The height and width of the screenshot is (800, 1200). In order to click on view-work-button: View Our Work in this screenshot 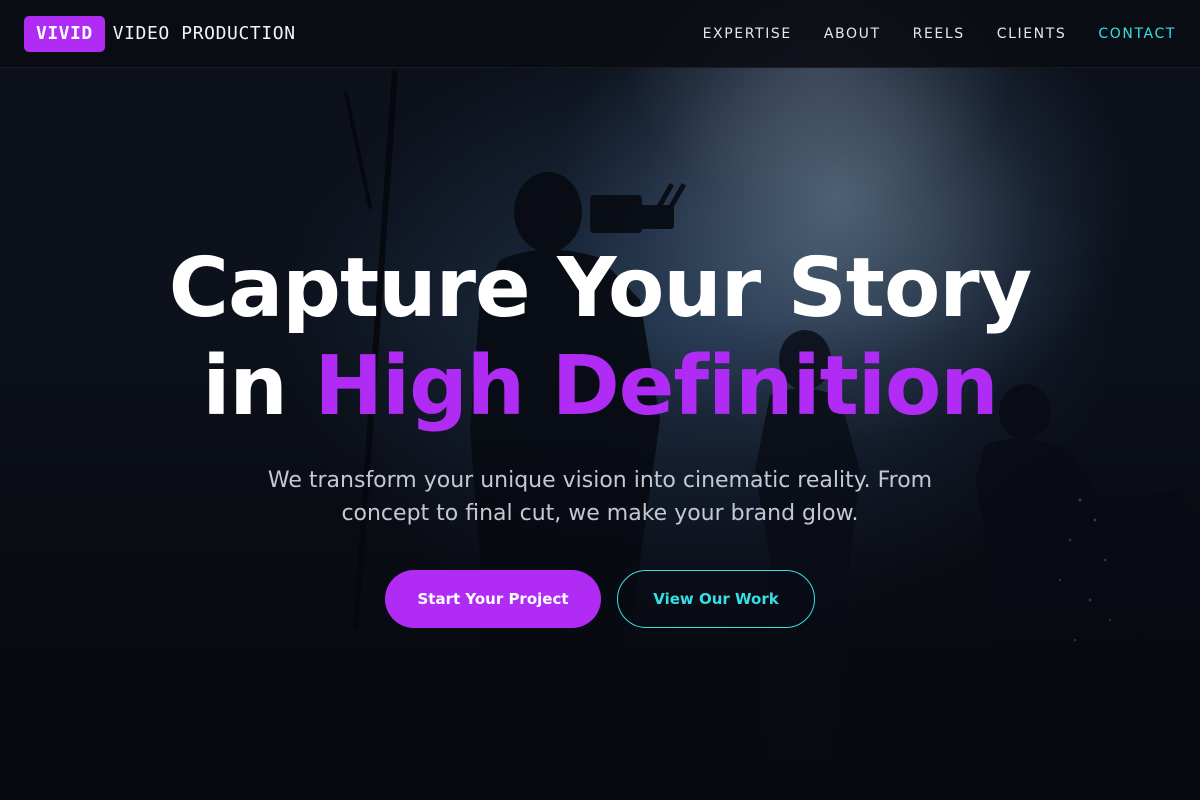, I will do `click(716, 599)`.